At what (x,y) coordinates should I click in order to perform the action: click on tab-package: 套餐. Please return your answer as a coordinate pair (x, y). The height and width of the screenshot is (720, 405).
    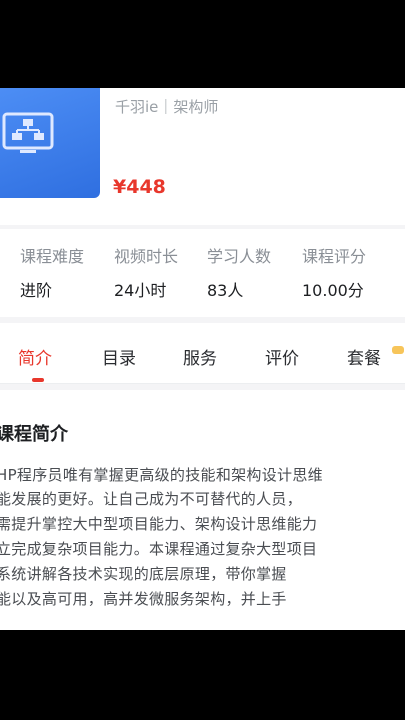
    Looking at the image, I should click on (364, 356).